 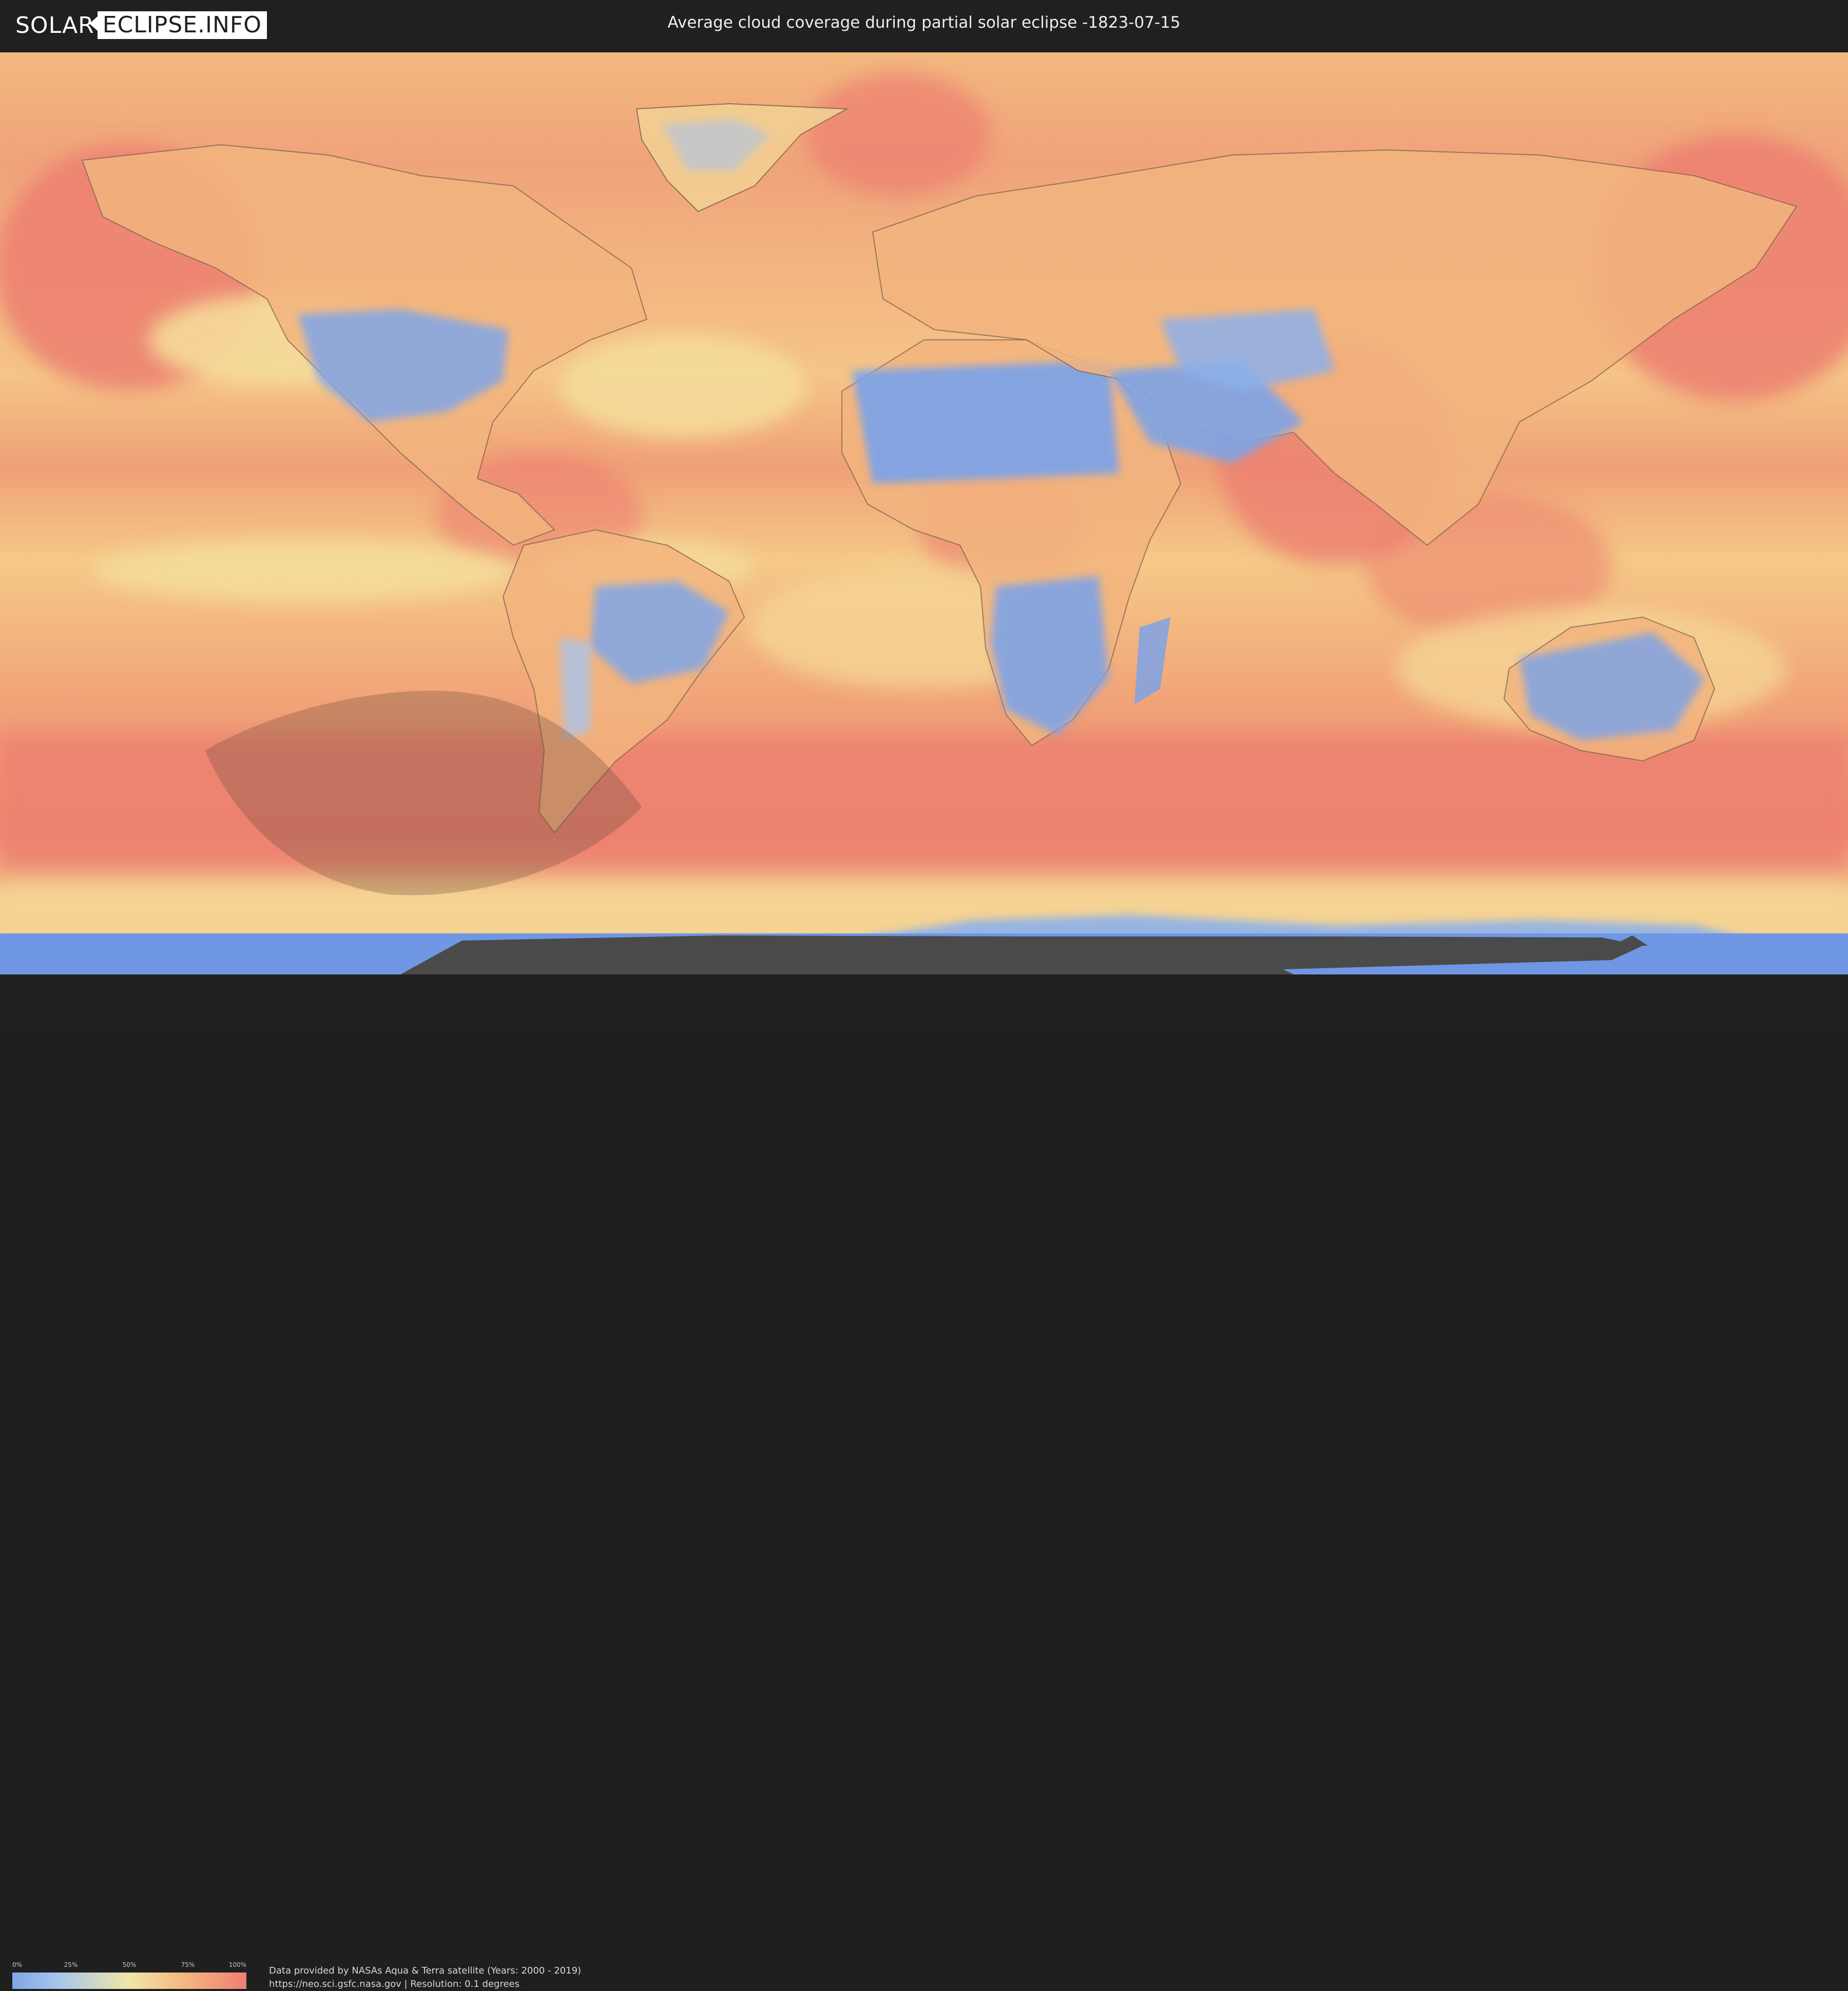 What do you see at coordinates (129, 1981) in the screenshot?
I see `legend-color-bar` at bounding box center [129, 1981].